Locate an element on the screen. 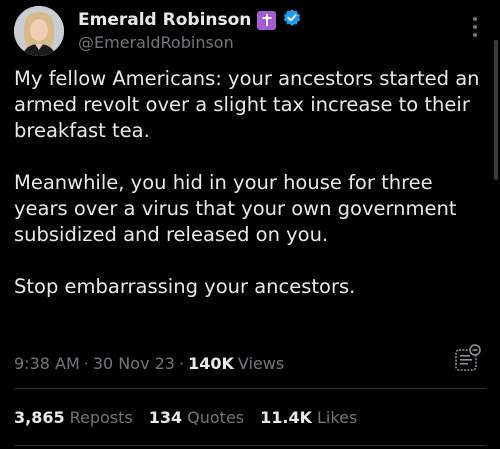 This screenshot has height=449, width=500. stat-label: Likes is located at coordinates (337, 417).